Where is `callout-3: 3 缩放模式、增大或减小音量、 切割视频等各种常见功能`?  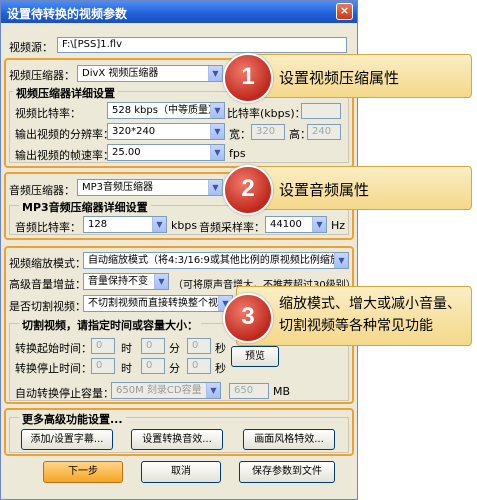 callout-3: 3 缩放模式、增大或减小音量、 切割视频等各种常见功能 is located at coordinates (347, 316).